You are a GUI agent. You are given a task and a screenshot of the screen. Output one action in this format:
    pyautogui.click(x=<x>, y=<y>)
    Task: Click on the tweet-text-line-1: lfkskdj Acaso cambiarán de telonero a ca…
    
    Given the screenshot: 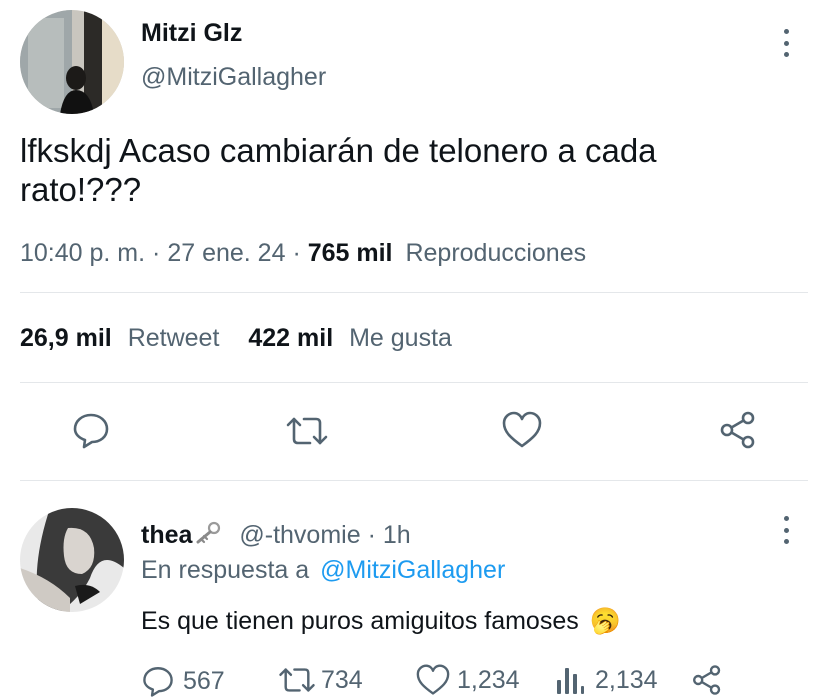 What is the action you would take?
    pyautogui.click(x=338, y=150)
    